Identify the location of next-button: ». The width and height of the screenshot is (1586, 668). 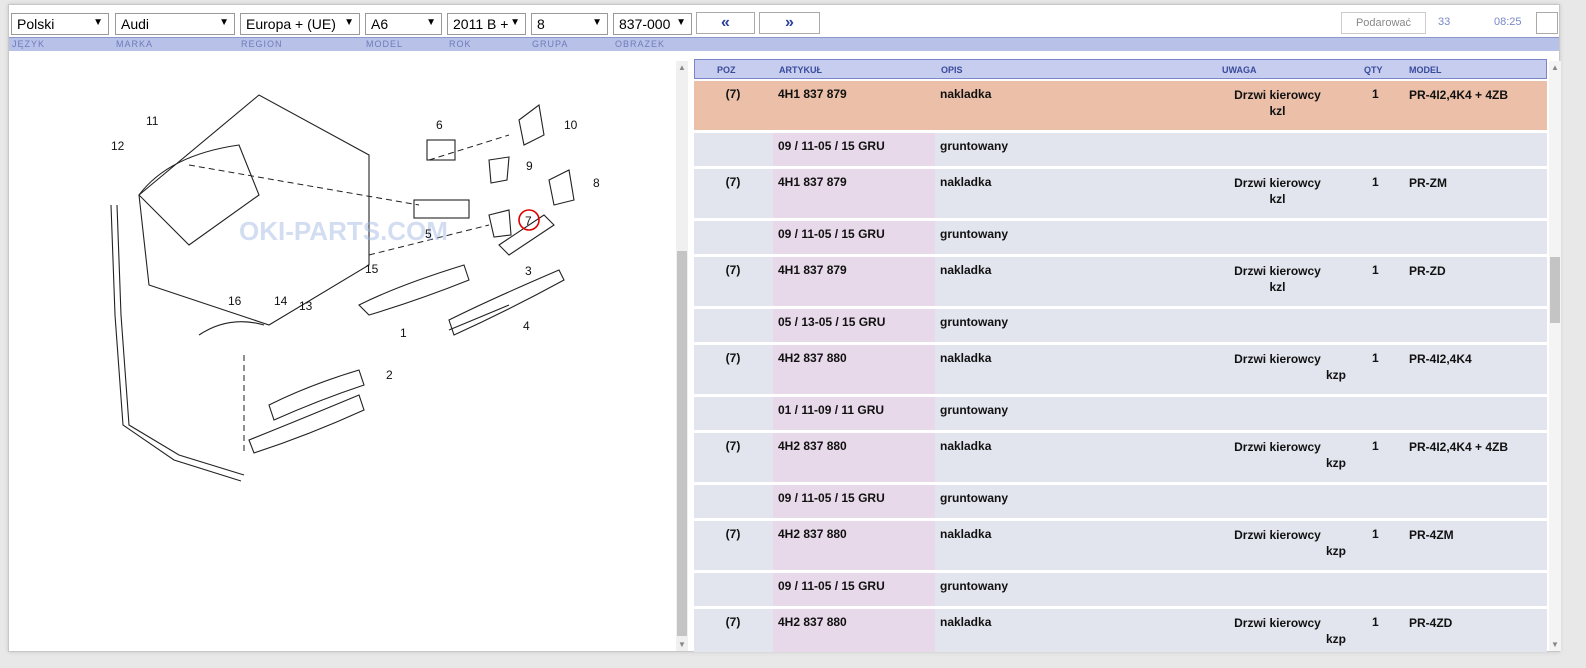
(789, 23).